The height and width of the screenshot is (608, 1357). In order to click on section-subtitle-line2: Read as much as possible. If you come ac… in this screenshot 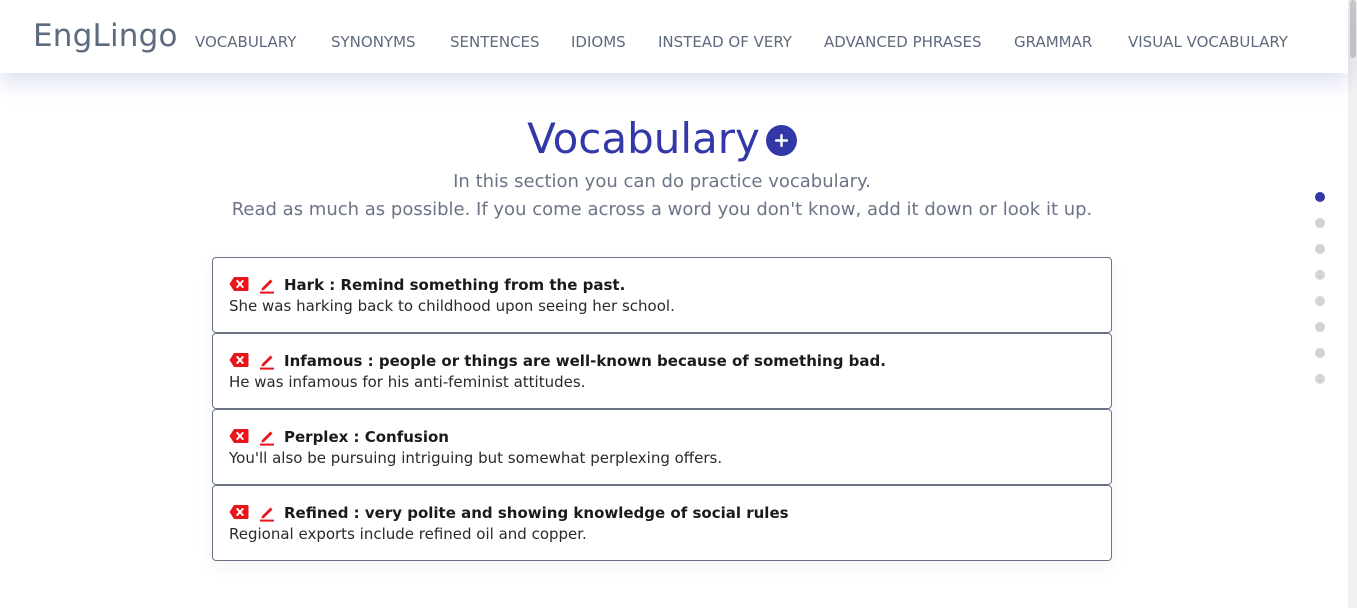, I will do `click(662, 209)`.